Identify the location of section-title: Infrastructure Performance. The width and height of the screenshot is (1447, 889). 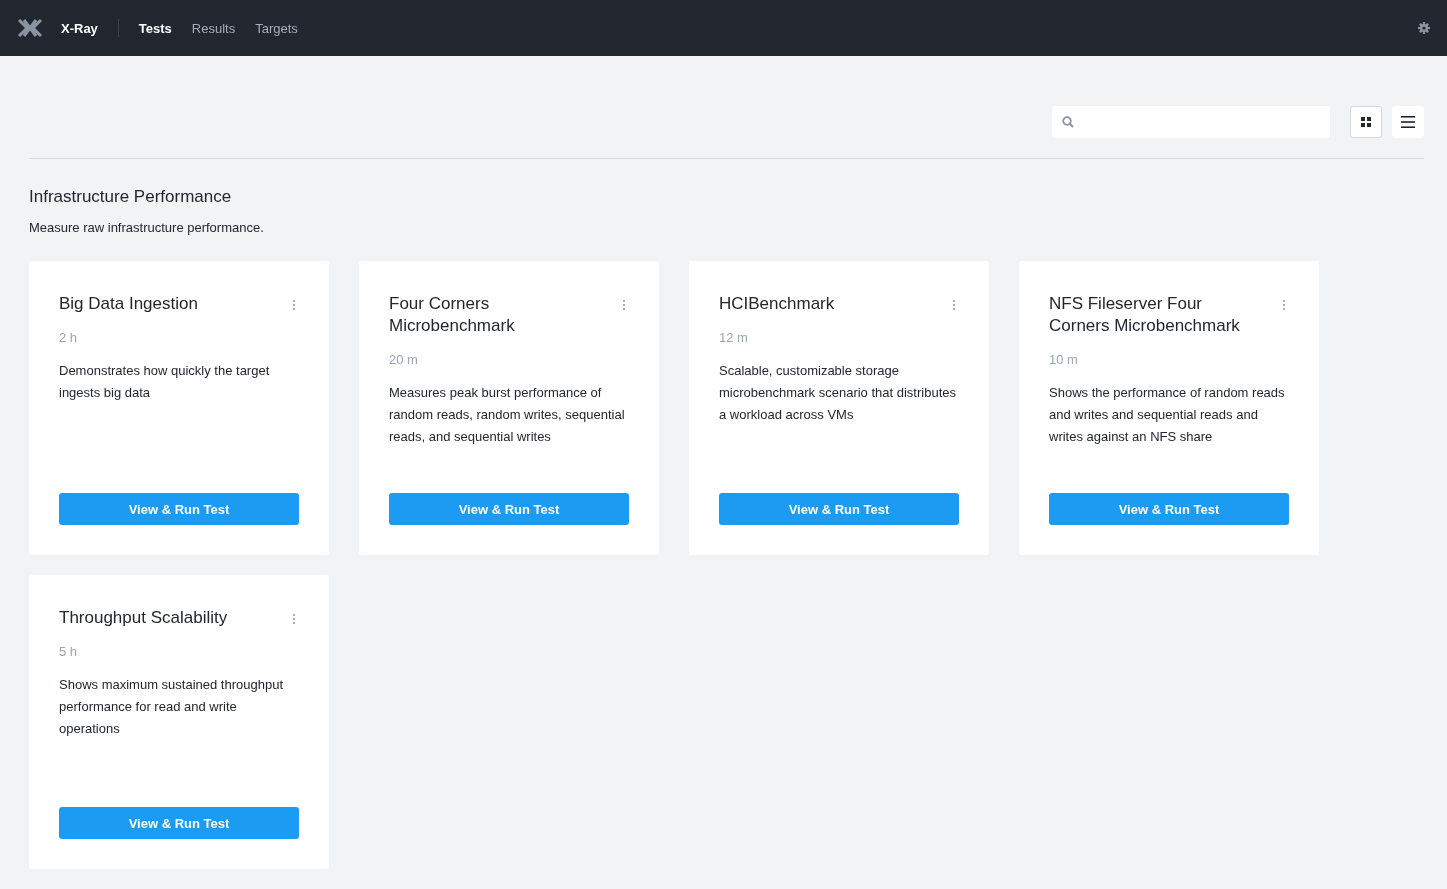
(131, 197).